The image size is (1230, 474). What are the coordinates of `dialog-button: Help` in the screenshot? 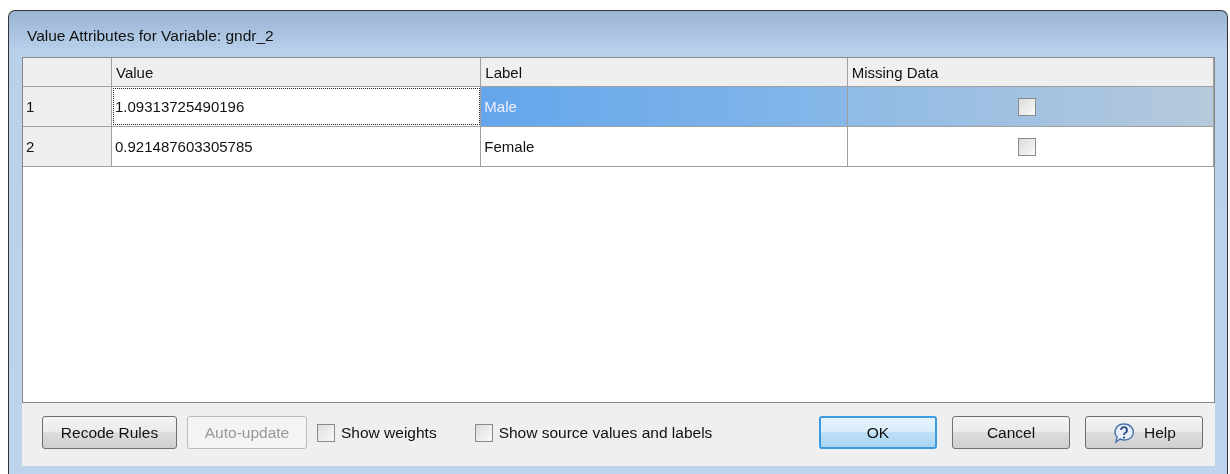 It's located at (1144, 432).